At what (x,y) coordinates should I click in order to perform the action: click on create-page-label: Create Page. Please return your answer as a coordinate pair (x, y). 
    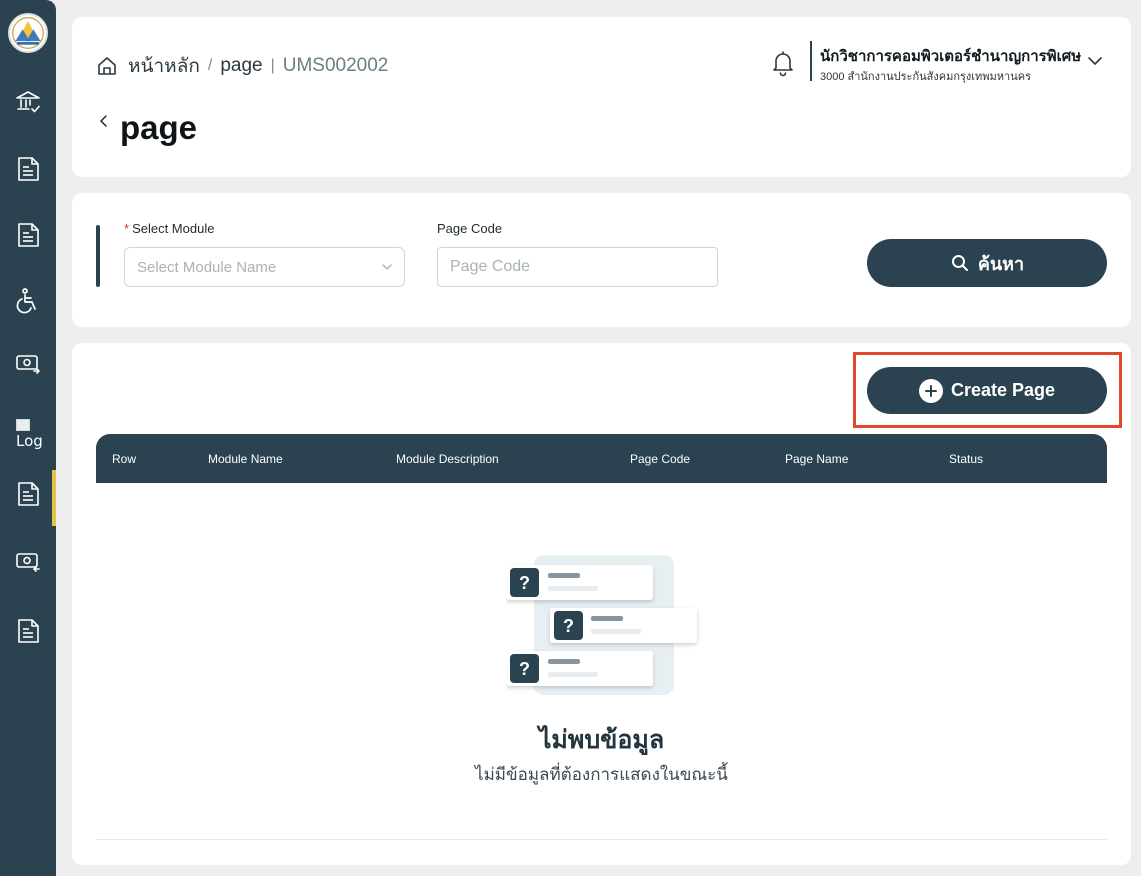
    Looking at the image, I should click on (1003, 390).